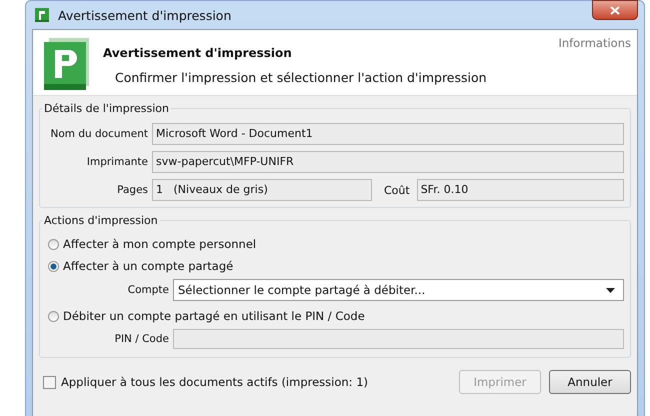 The image size is (650, 416). Describe the element at coordinates (301, 77) in the screenshot. I see `dialog-subtitle: Confirmer l'impression et sélectionner l'action d'impression` at that location.